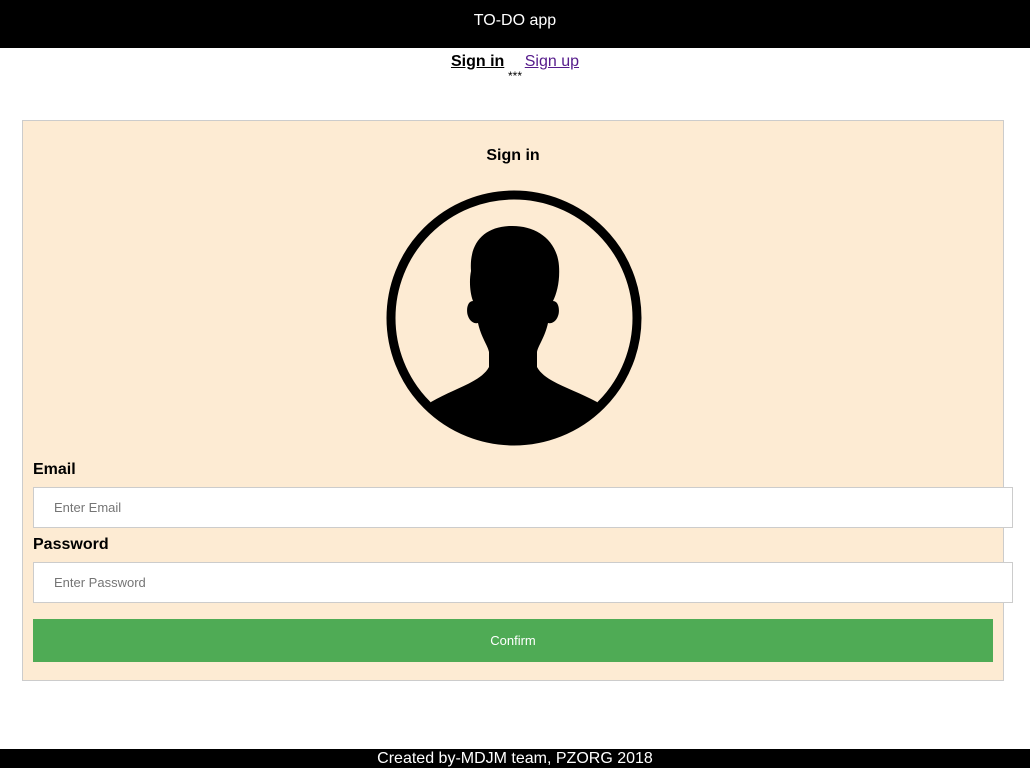 The image size is (1030, 768). Describe the element at coordinates (477, 61) in the screenshot. I see `sign-in-link: Sign in` at that location.